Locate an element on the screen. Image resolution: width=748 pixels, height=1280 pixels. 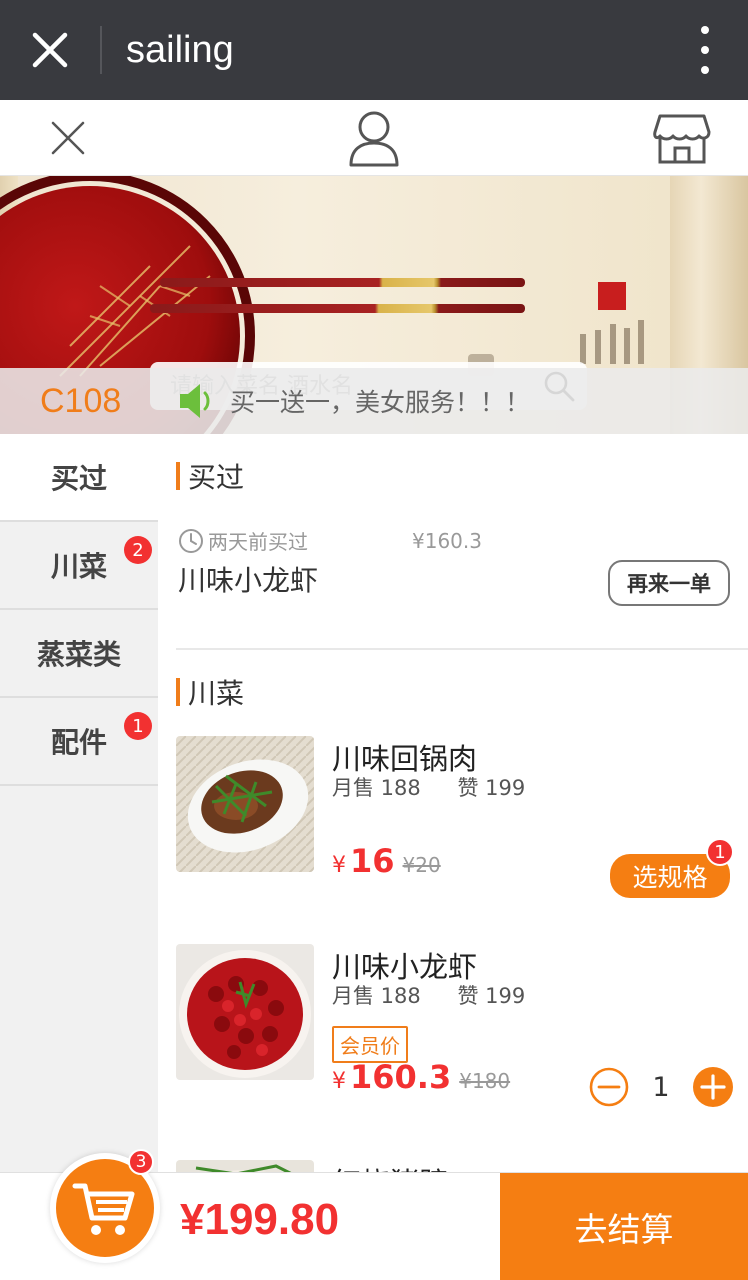
close-window-button is located at coordinates (50, 50).